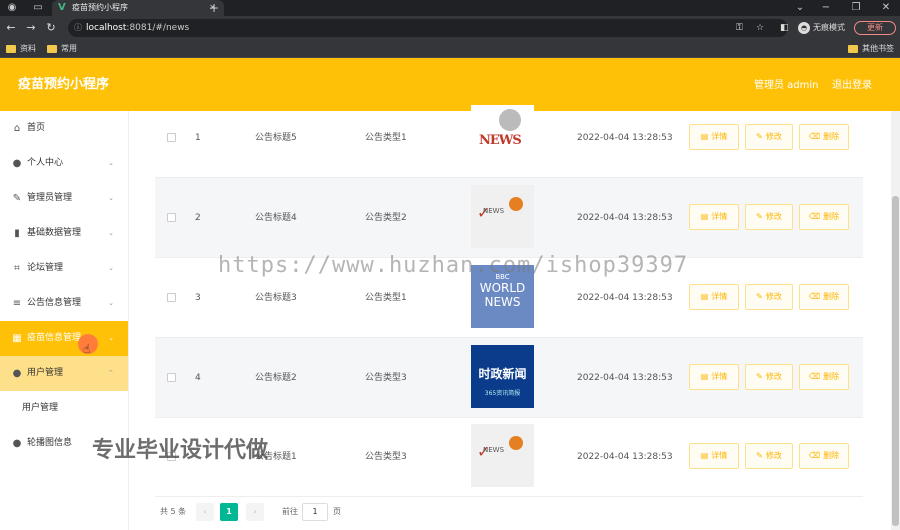 The image size is (900, 530). What do you see at coordinates (214, 8) in the screenshot?
I see `new-tab-button: +` at bounding box center [214, 8].